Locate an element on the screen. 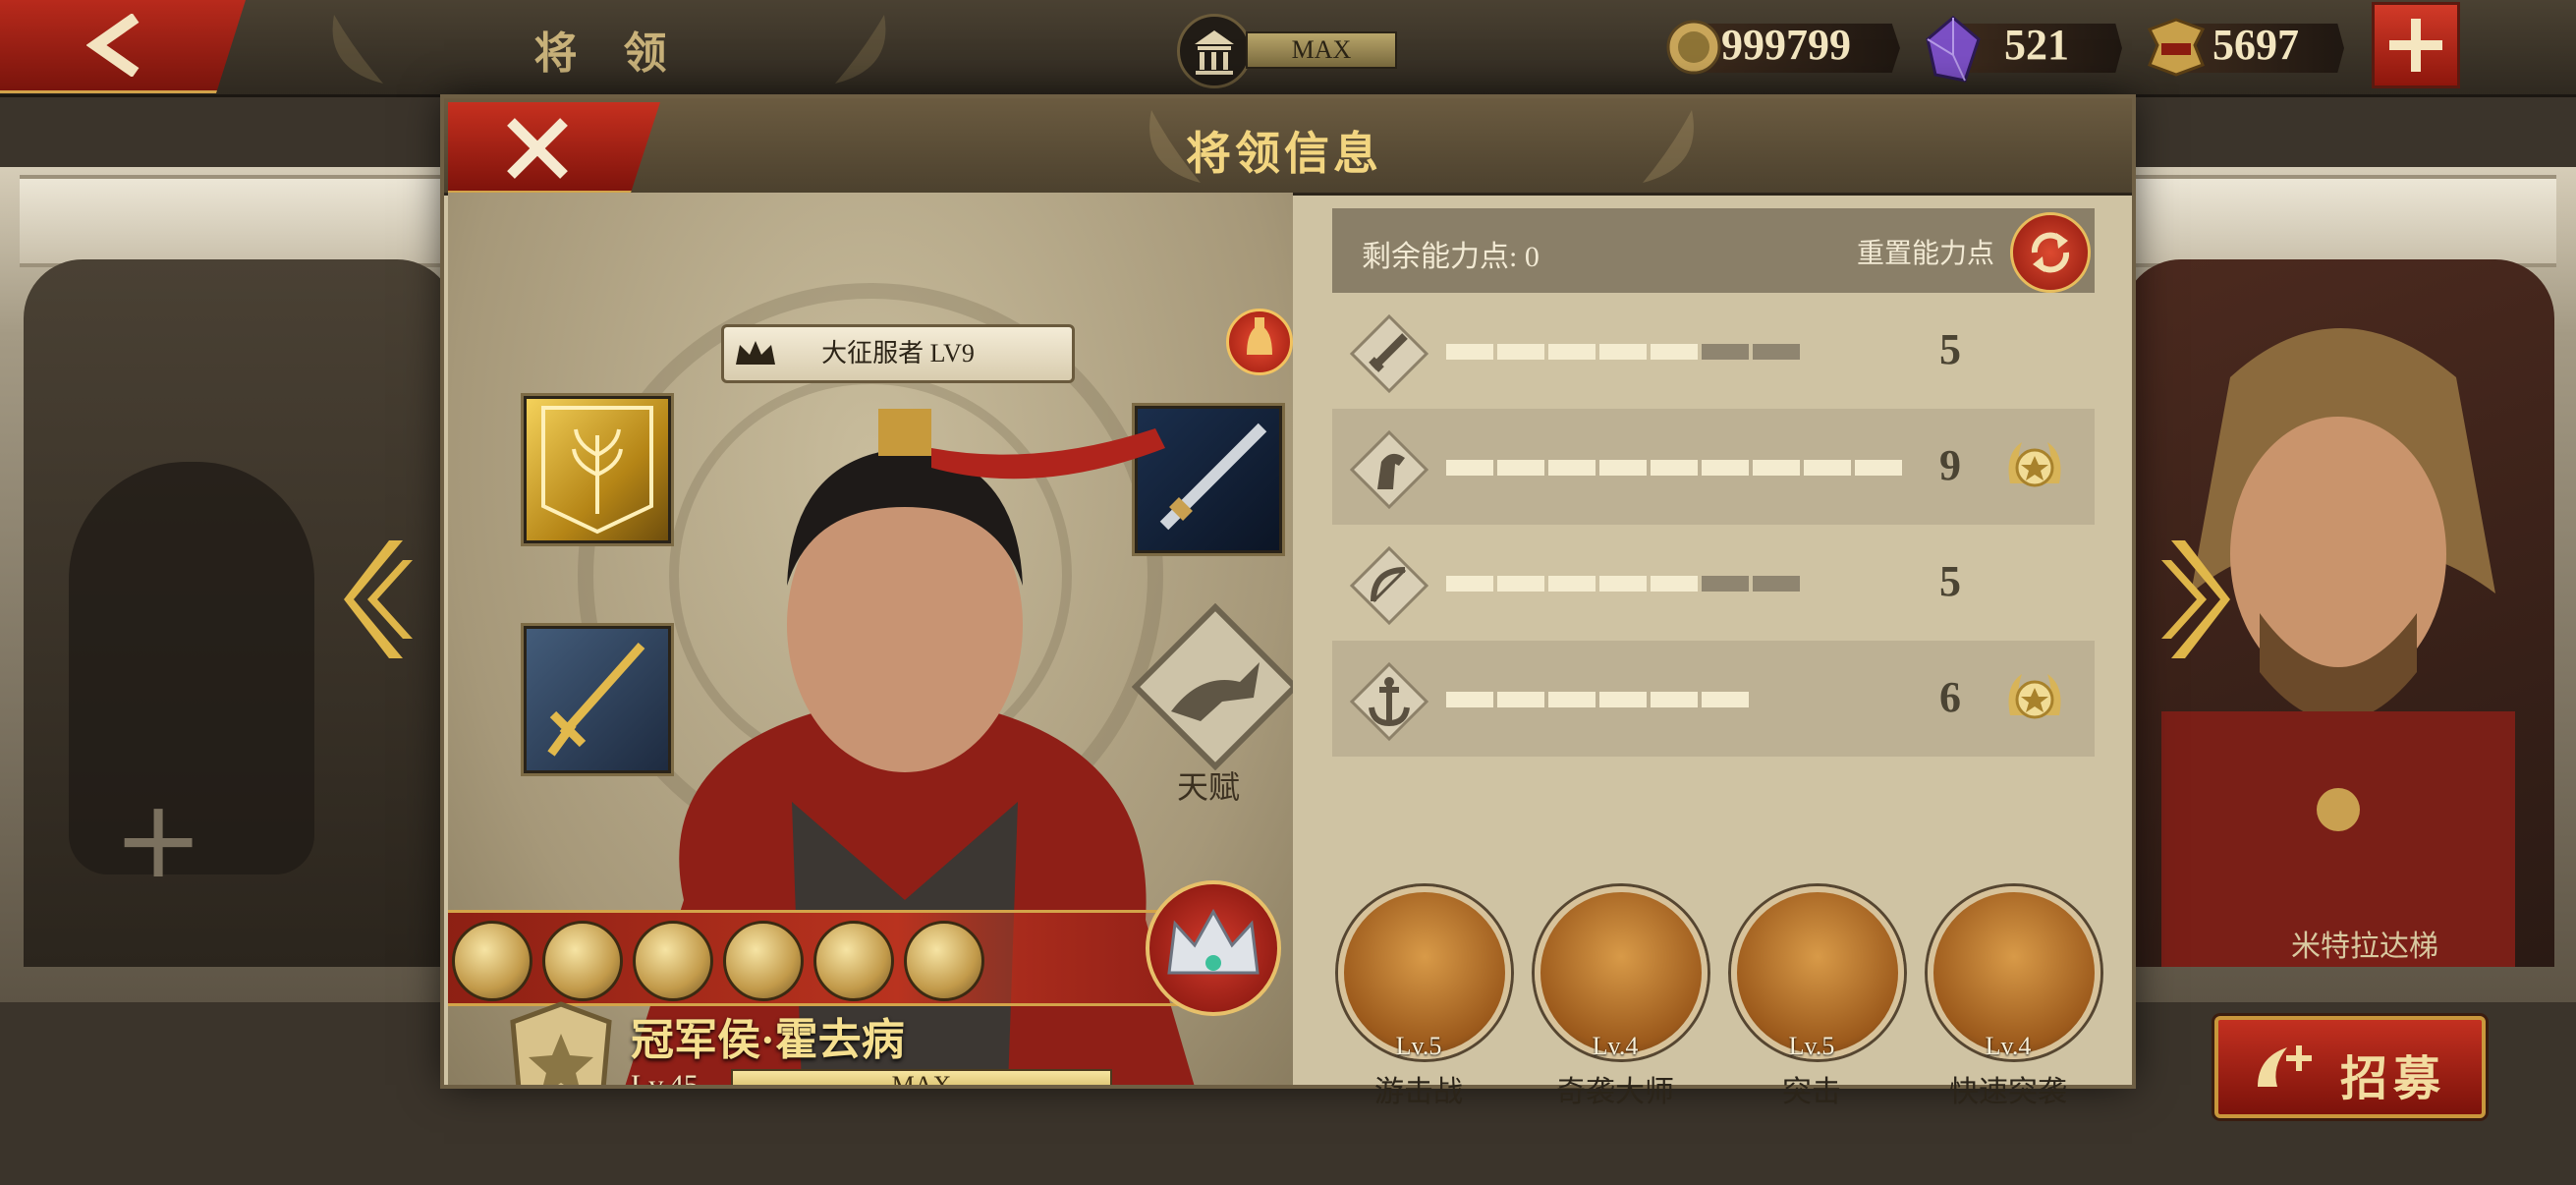  medal-eagle2-icon is located at coordinates (673, 961).